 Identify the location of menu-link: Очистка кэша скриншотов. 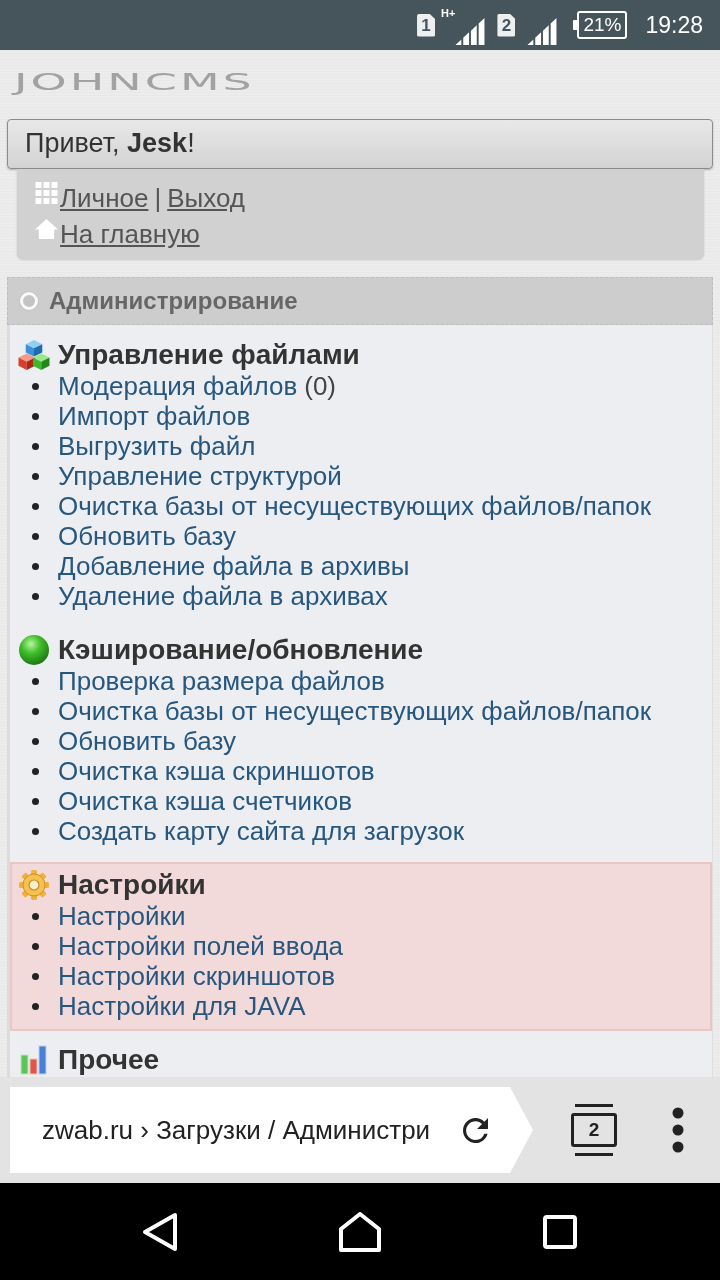
(216, 771).